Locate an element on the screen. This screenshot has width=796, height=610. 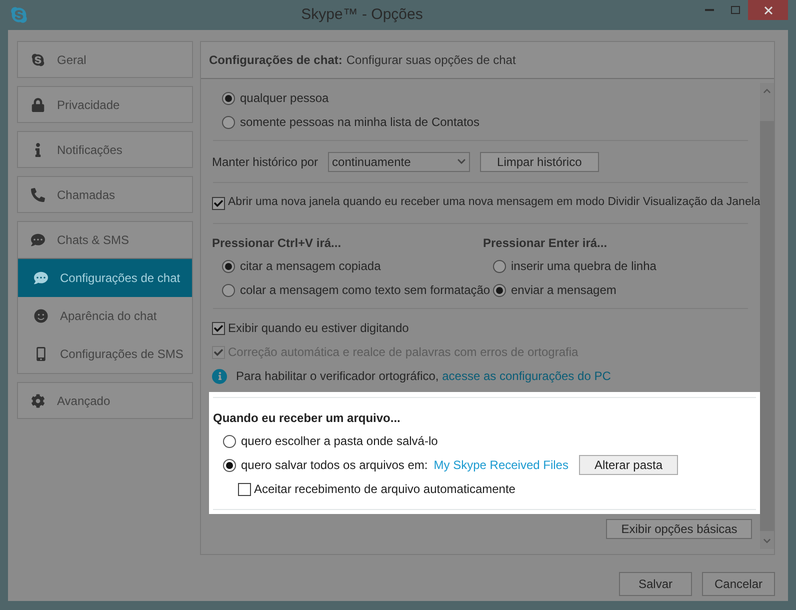
close-icon is located at coordinates (768, 10).